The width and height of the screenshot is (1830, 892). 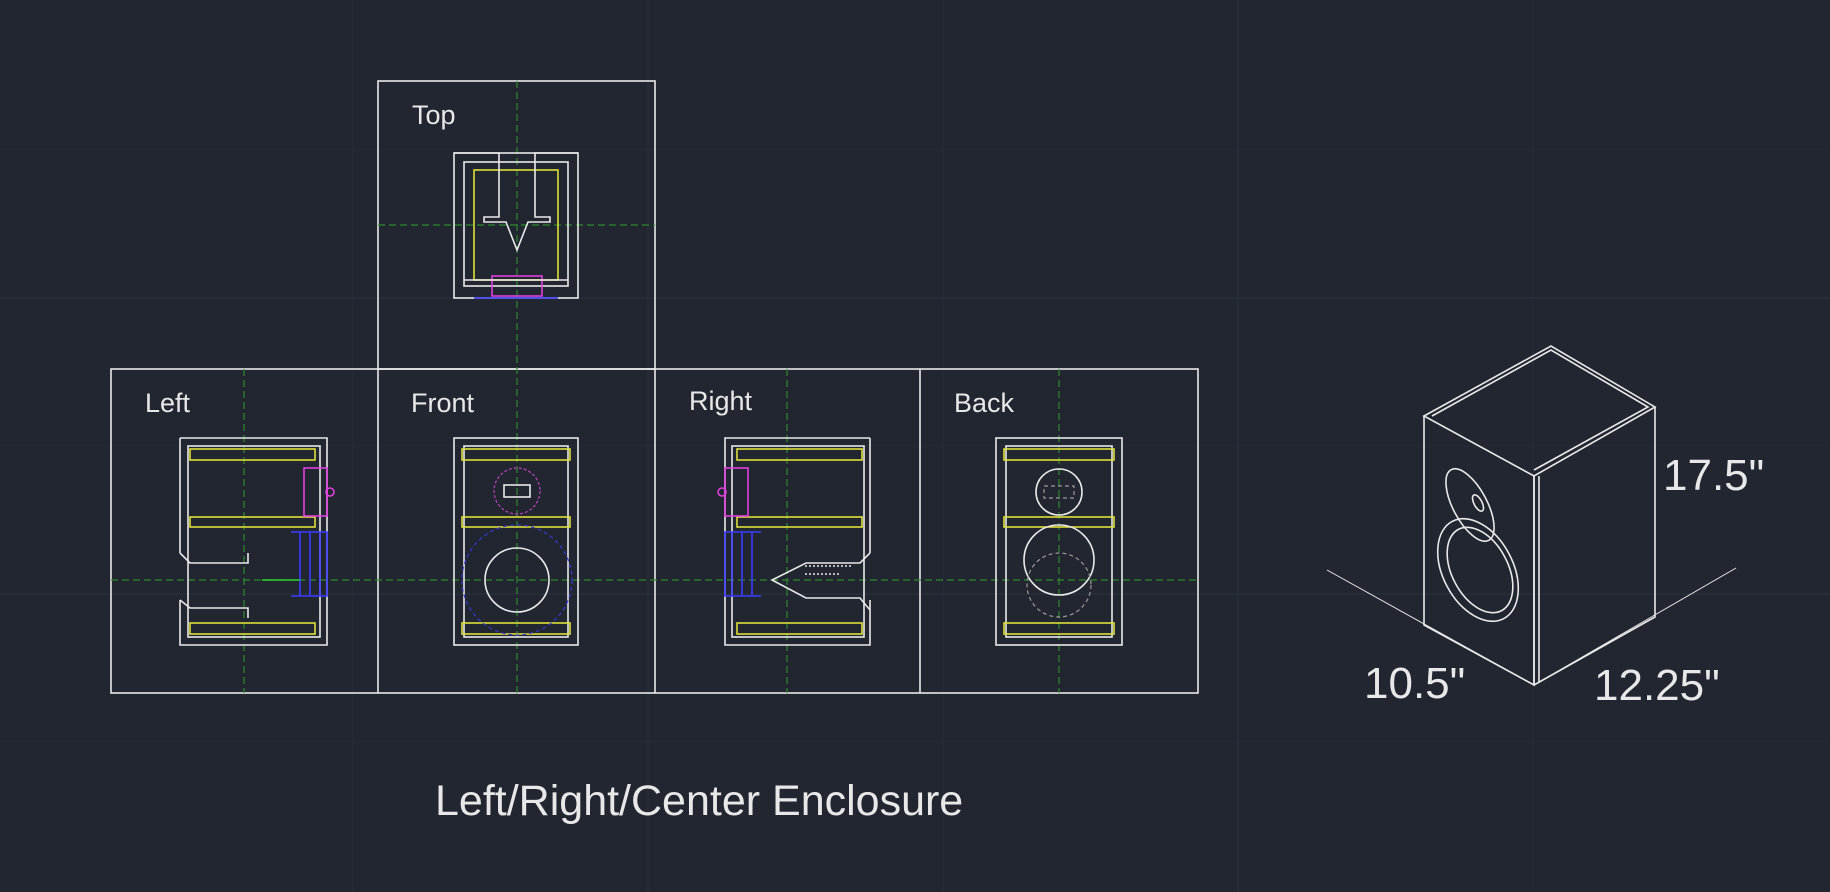 I want to click on view-label-back: Back, so click(x=984, y=403).